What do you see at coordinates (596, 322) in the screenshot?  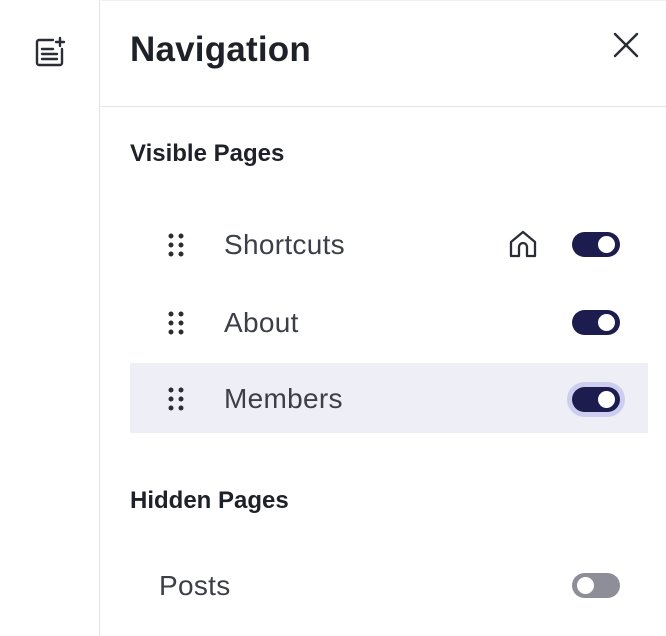 I see `visibility-toggle-about` at bounding box center [596, 322].